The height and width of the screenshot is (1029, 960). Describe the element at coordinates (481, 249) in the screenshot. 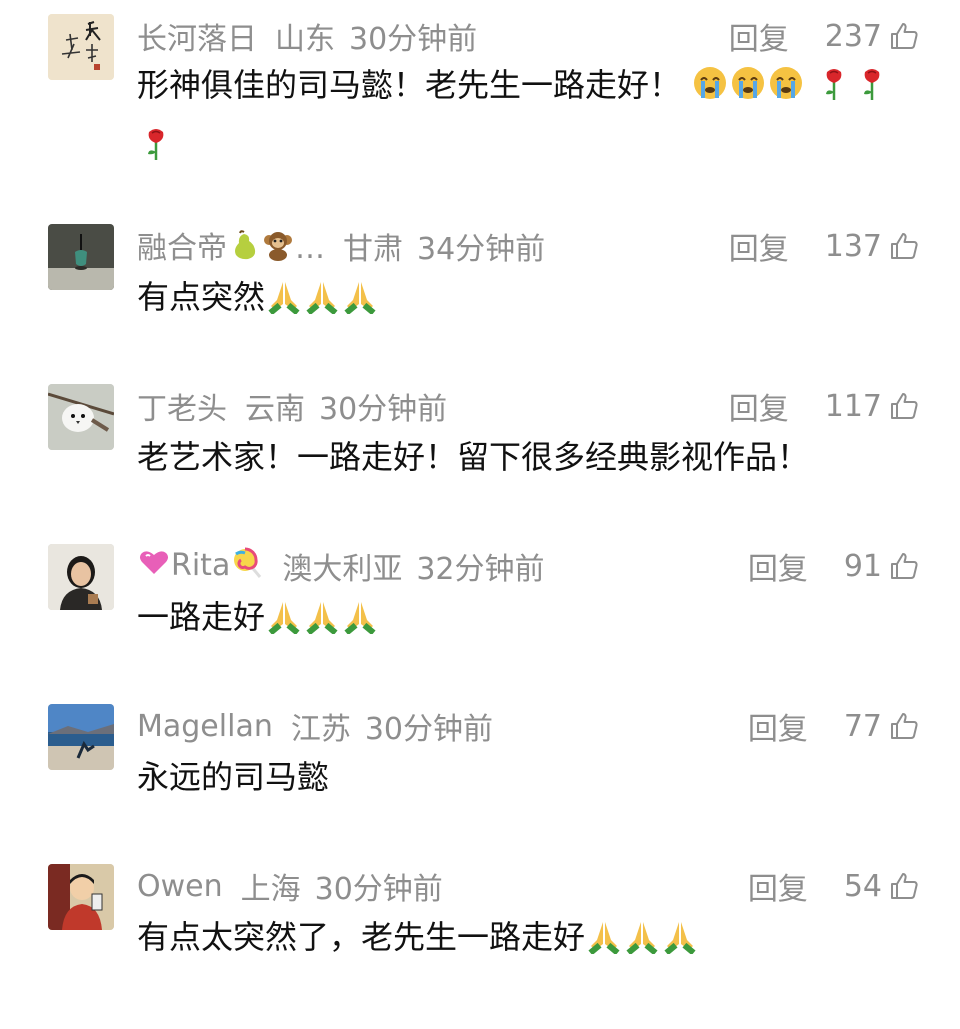

I see `timestamp: 34分钟前` at that location.